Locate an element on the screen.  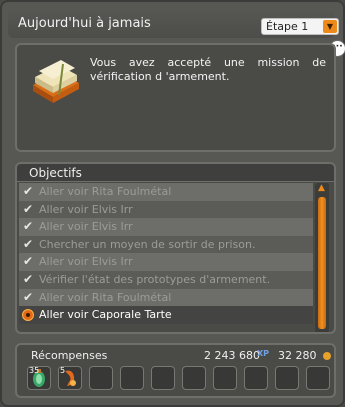
quest-header: Aujourd'hui à jamais Étape 1 ▼ is located at coordinates (173, 24).